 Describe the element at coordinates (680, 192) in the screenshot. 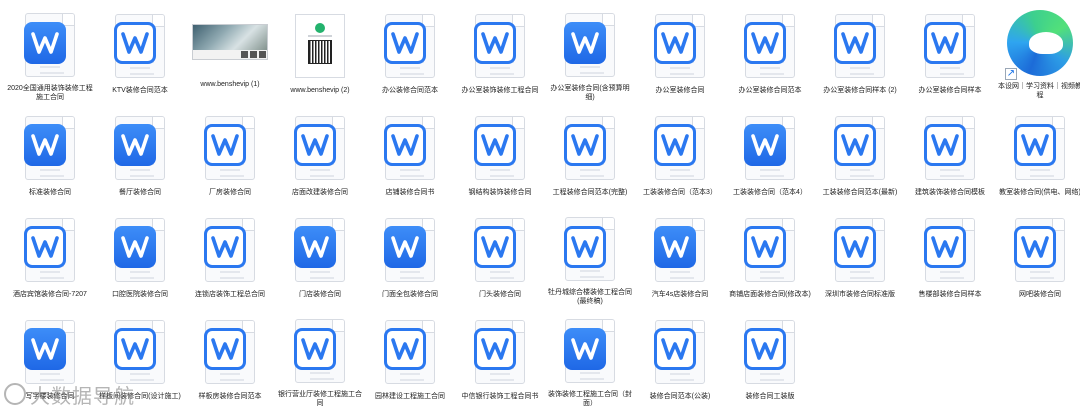

I see `file-name-label: 工装装修合同（范本3）` at that location.